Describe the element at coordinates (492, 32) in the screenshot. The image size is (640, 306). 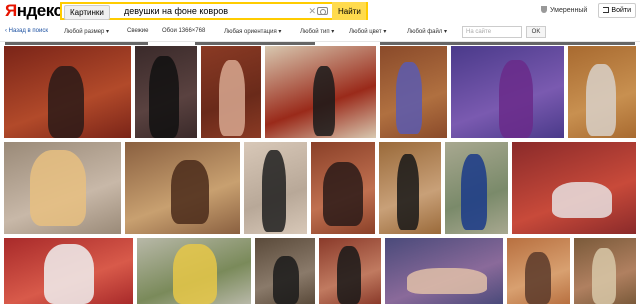
I see `site-filter-input: На сайте` at that location.